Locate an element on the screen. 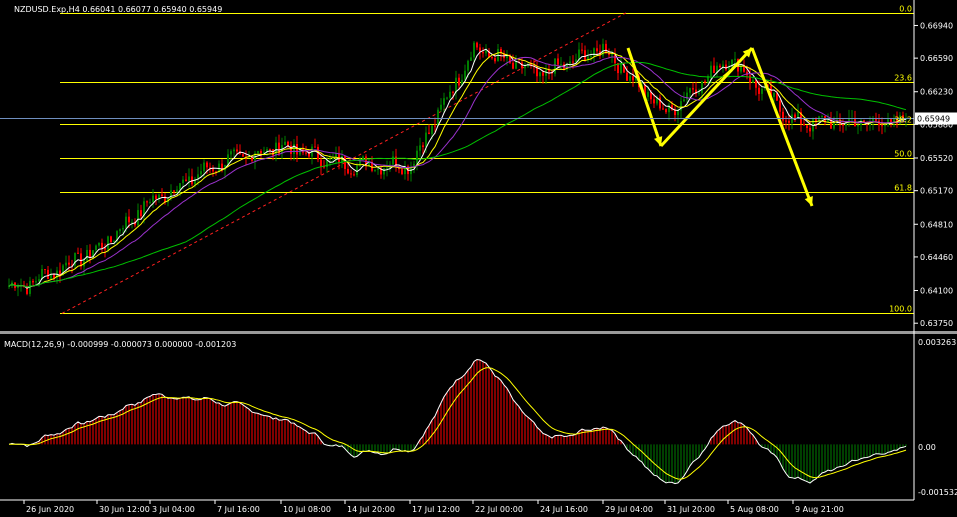 Image resolution: width=957 pixels, height=517 pixels. price-tick-label: 0.65170 is located at coordinates (936, 191).